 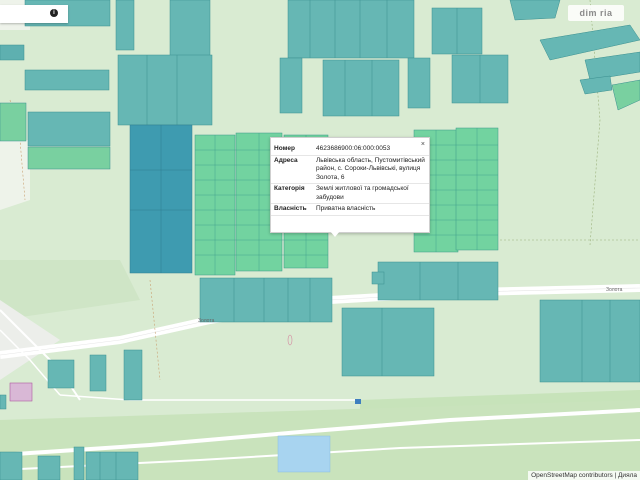 I want to click on row-value: 4623686900:06:000:0053, so click(x=353, y=148).